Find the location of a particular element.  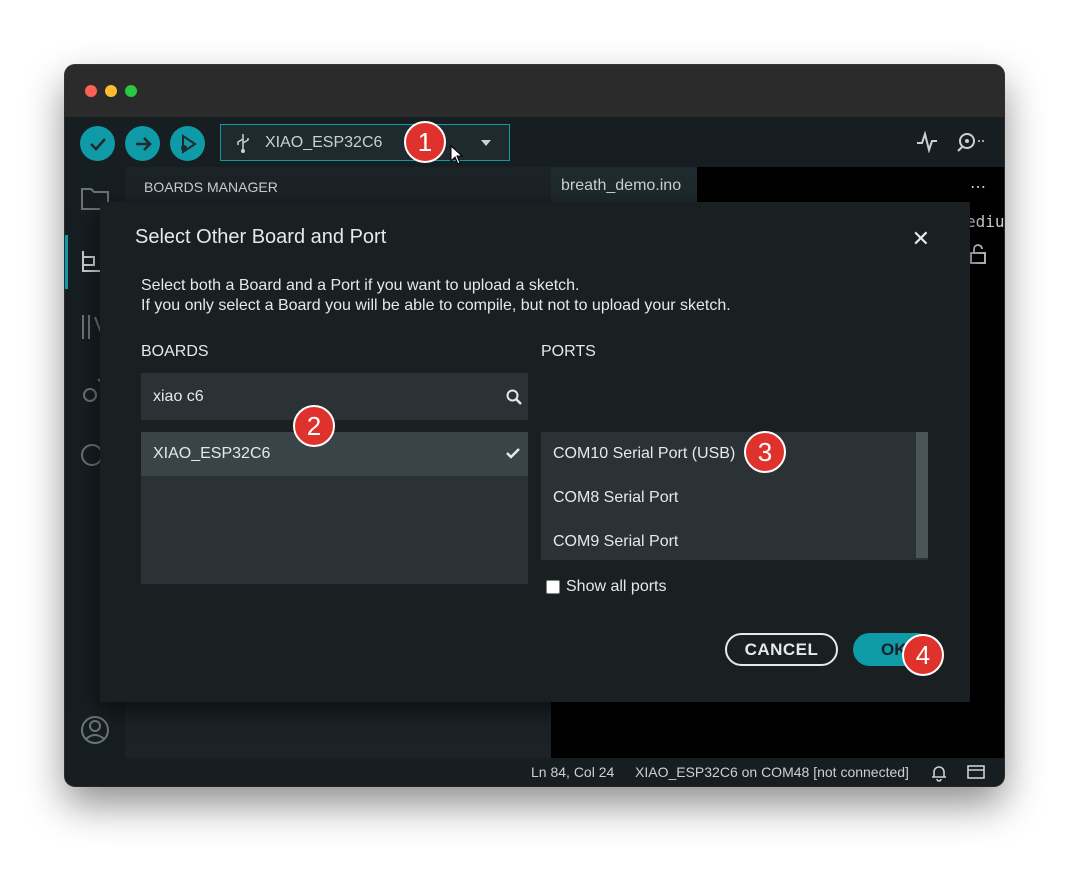

editor-partial-text: ediu is located at coordinates (985, 221).